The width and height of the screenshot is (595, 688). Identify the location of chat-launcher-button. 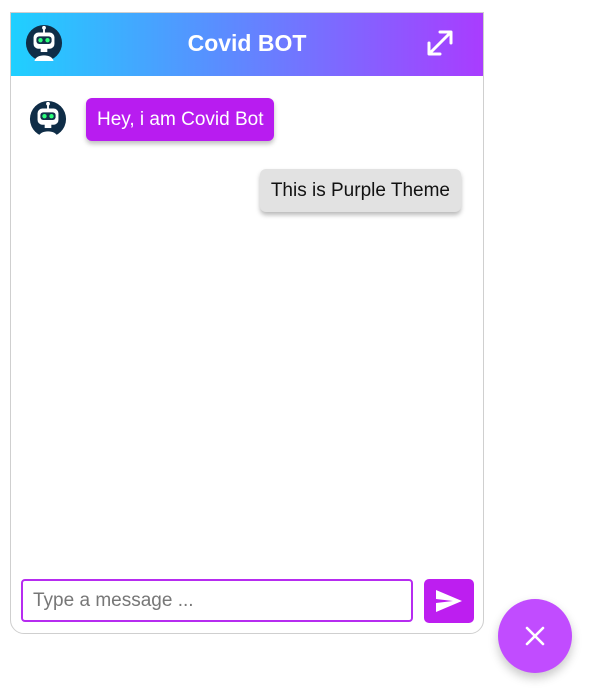
(535, 636).